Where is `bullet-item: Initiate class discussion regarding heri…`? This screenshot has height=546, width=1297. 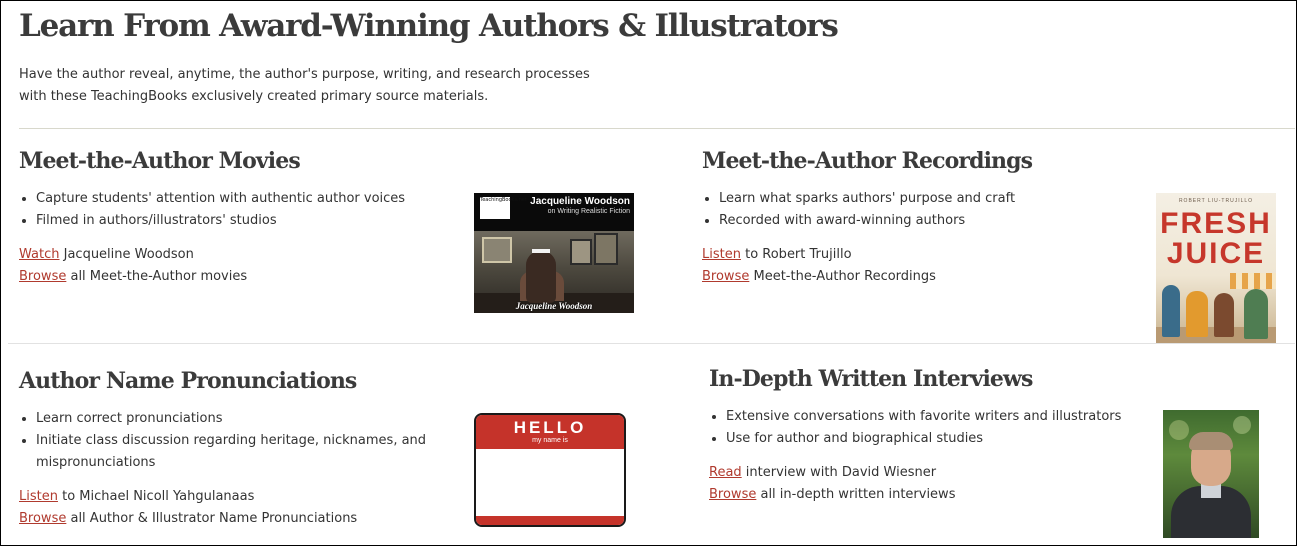
bullet-item: Initiate class discussion regarding heri… is located at coordinates (239, 452).